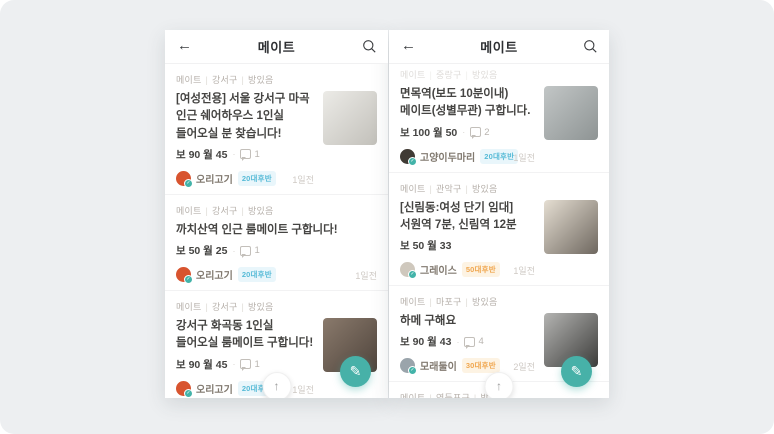 The height and width of the screenshot is (434, 774). What do you see at coordinates (499, 301) in the screenshot?
I see `post-category: 메이트 | 마포구 | 방있음` at bounding box center [499, 301].